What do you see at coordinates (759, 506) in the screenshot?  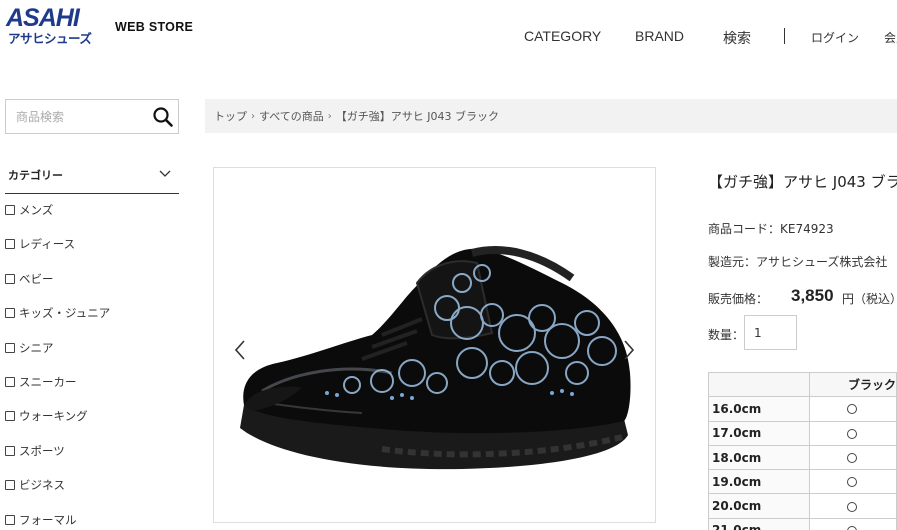 I see `size-label: 20.0cm` at bounding box center [759, 506].